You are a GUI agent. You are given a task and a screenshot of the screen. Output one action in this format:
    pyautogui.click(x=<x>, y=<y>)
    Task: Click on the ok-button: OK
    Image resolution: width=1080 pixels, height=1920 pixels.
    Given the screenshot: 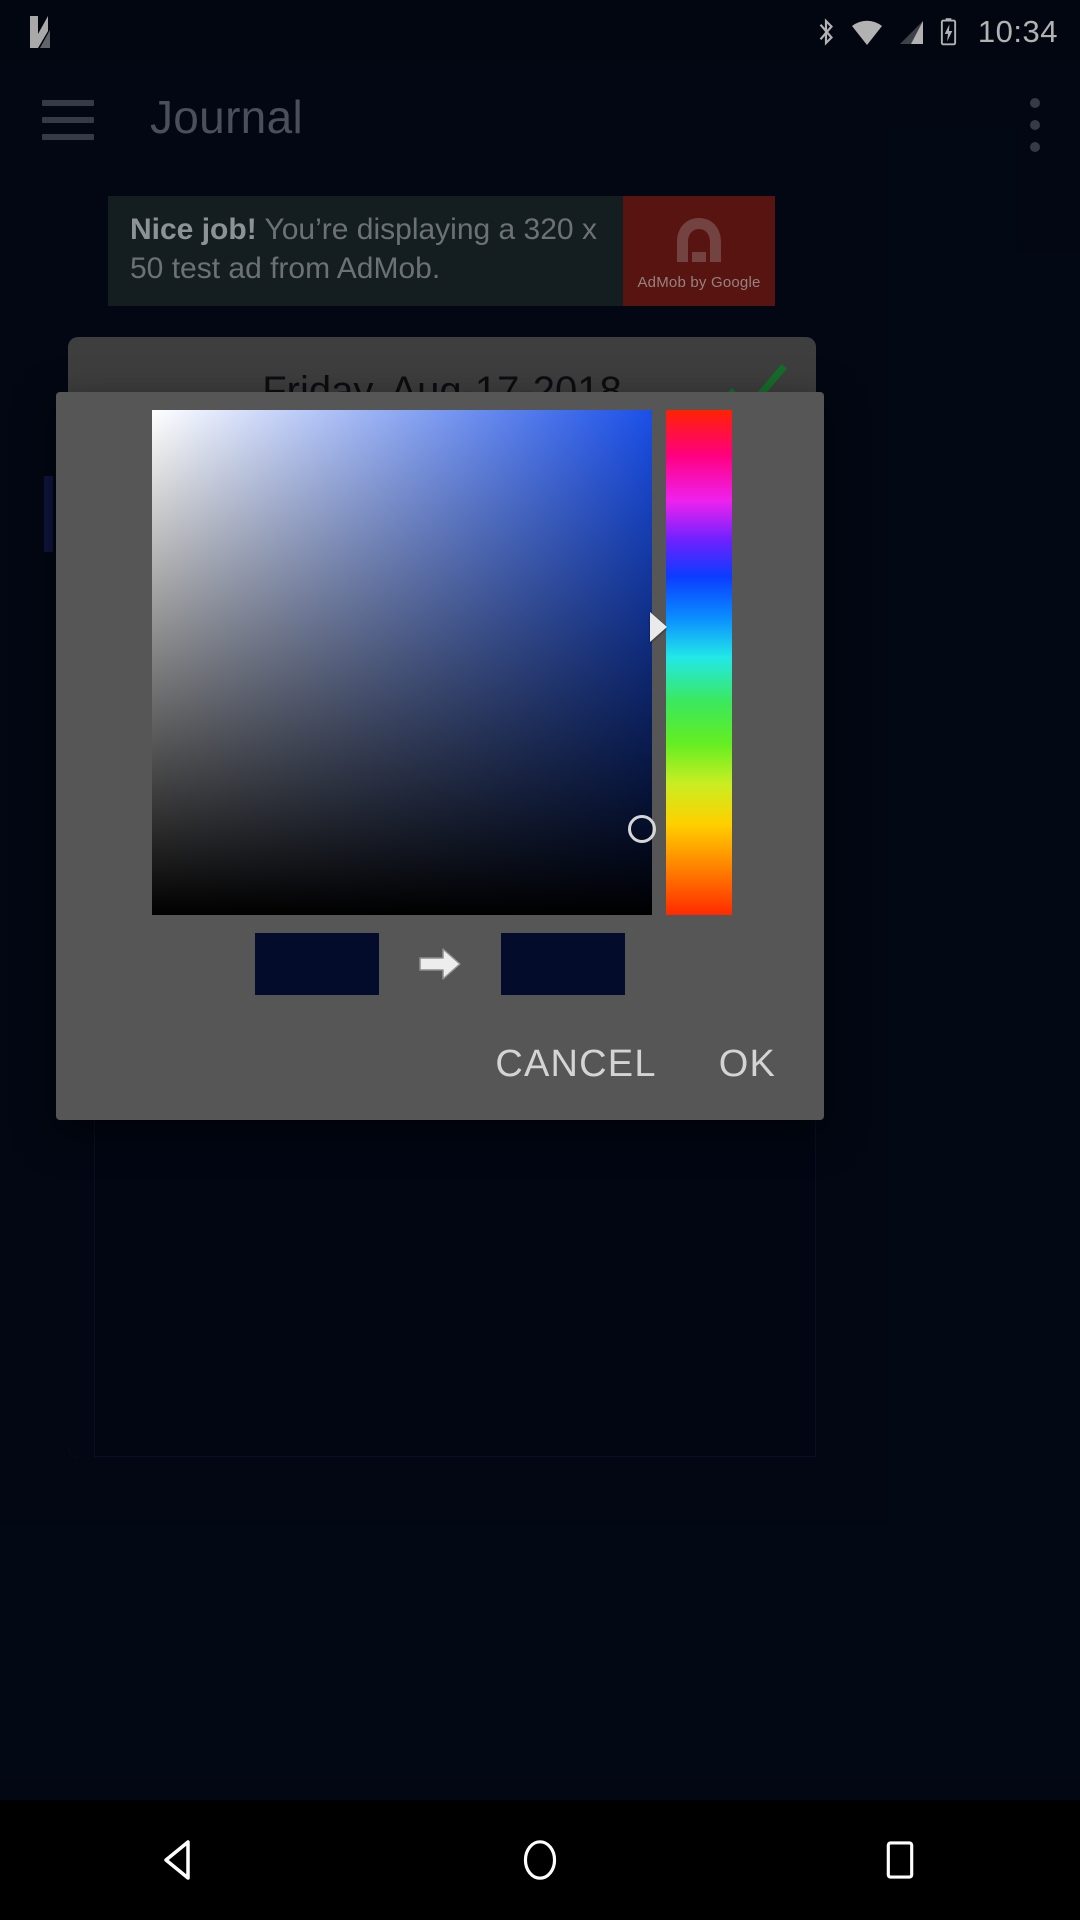 What is the action you would take?
    pyautogui.click(x=747, y=1064)
    